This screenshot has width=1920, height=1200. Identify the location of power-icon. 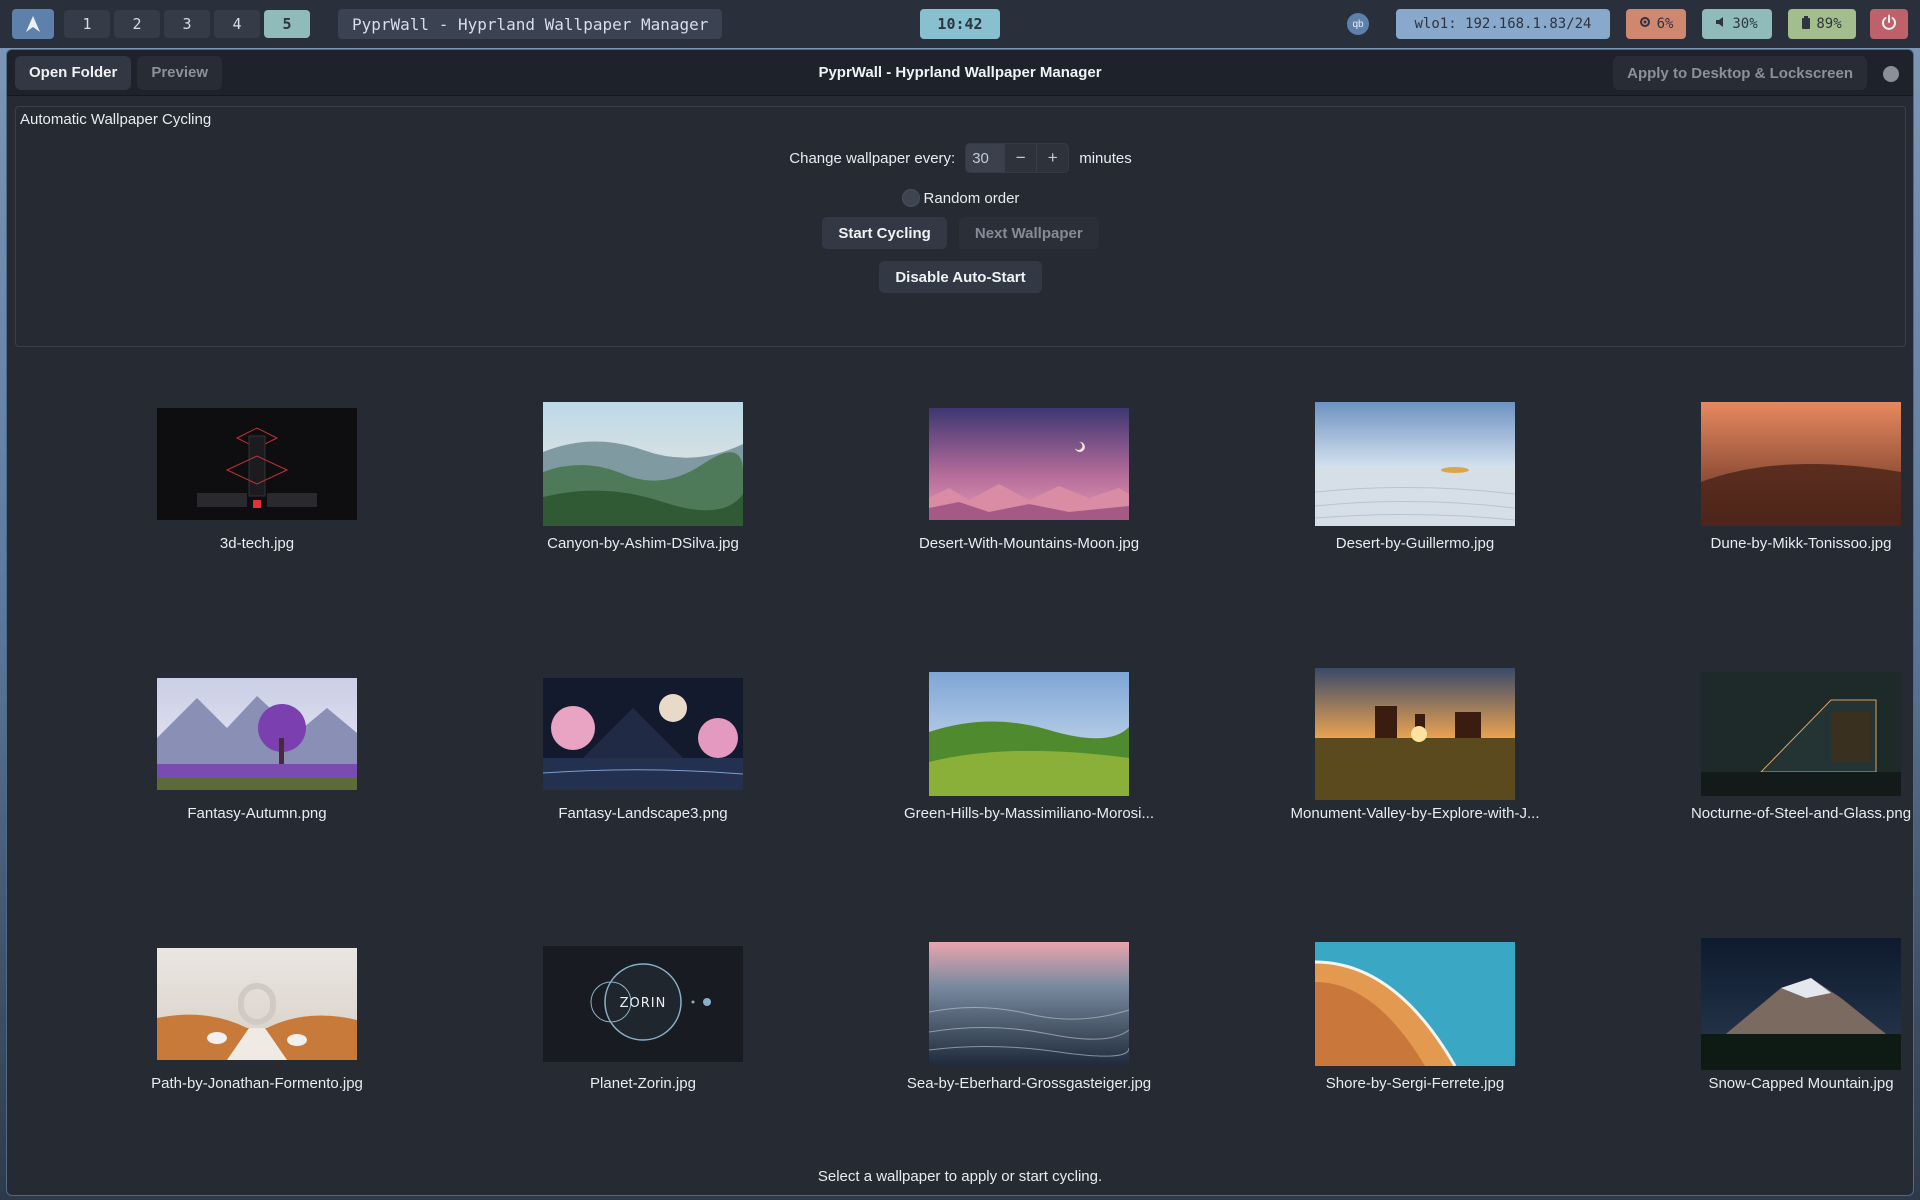
(1889, 24).